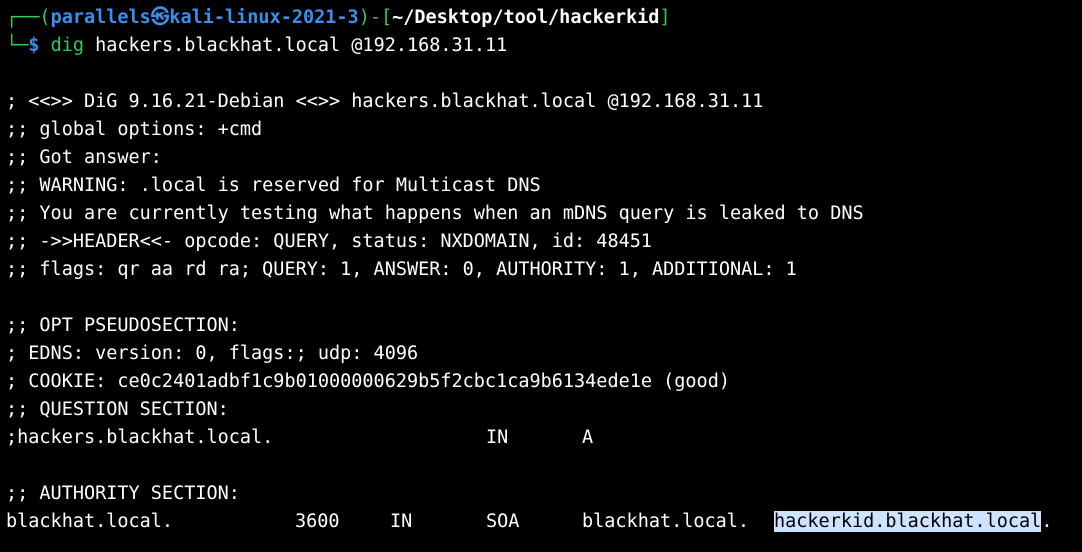 This screenshot has width=1082, height=552. I want to click on output-line: ;; AUTHORITY SECTION:, so click(123, 493).